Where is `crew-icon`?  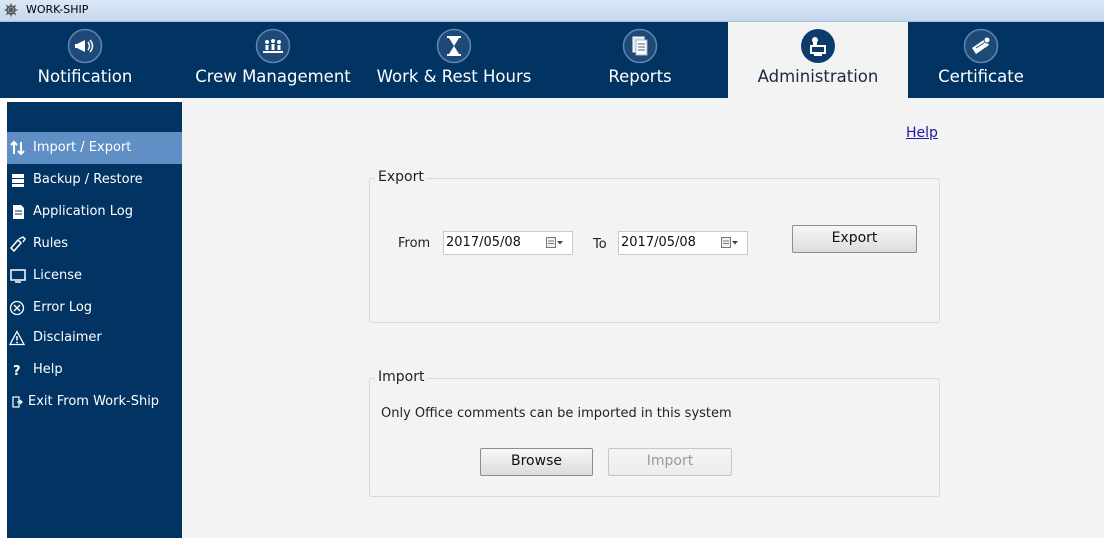 crew-icon is located at coordinates (273, 46).